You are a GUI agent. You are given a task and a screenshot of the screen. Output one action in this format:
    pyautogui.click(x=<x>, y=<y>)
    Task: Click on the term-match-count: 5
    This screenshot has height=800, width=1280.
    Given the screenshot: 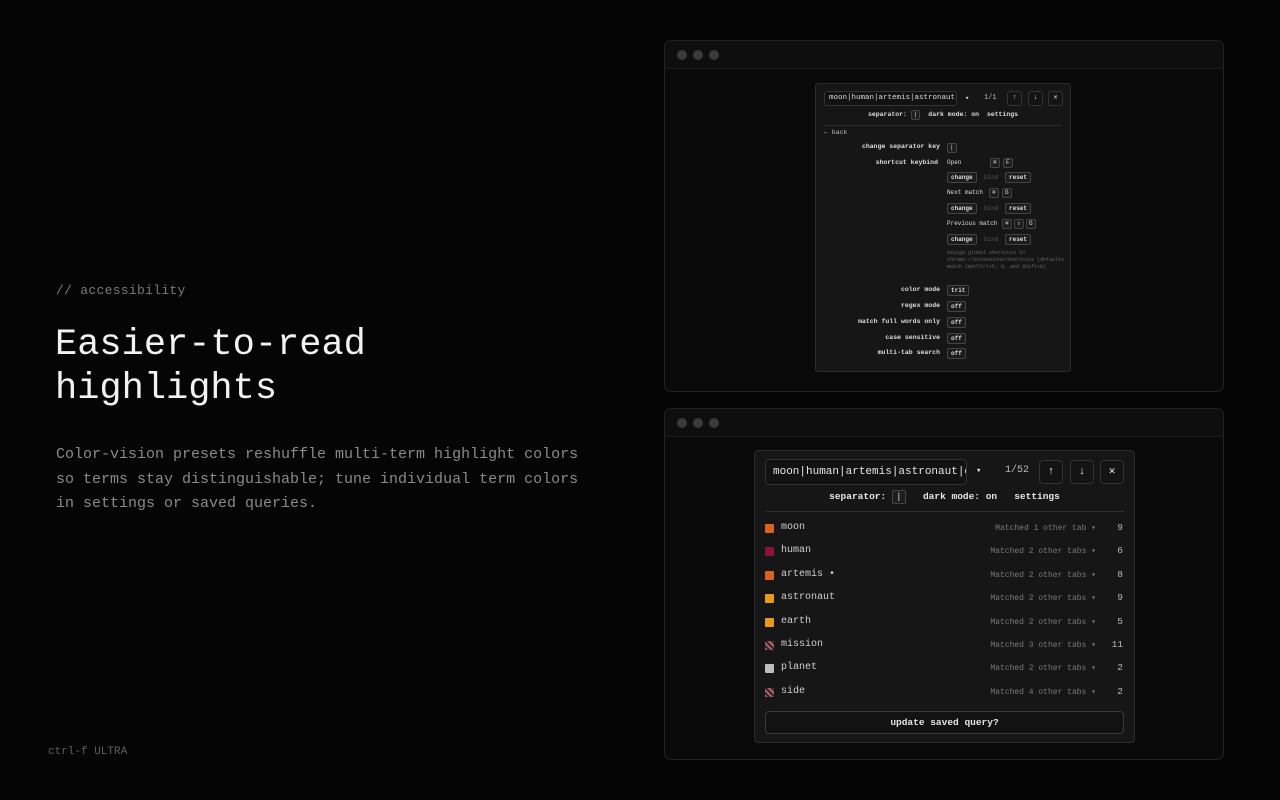 What is the action you would take?
    pyautogui.click(x=1120, y=621)
    